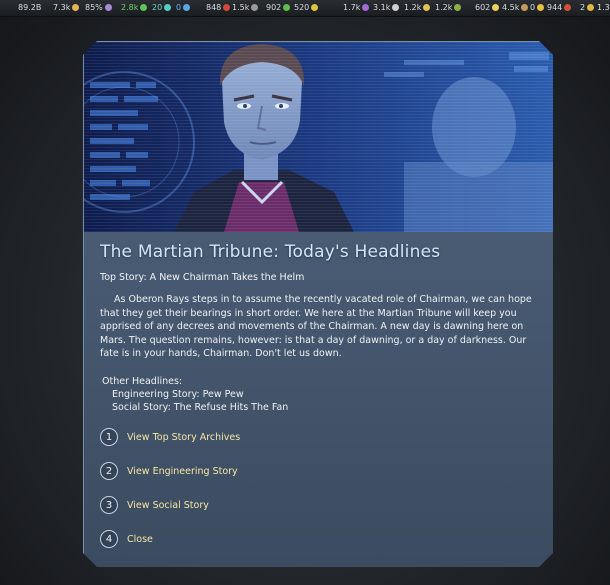 Image resolution: width=610 pixels, height=585 pixels. Describe the element at coordinates (30, 7) in the screenshot. I see `resource-money: 89.2B` at that location.